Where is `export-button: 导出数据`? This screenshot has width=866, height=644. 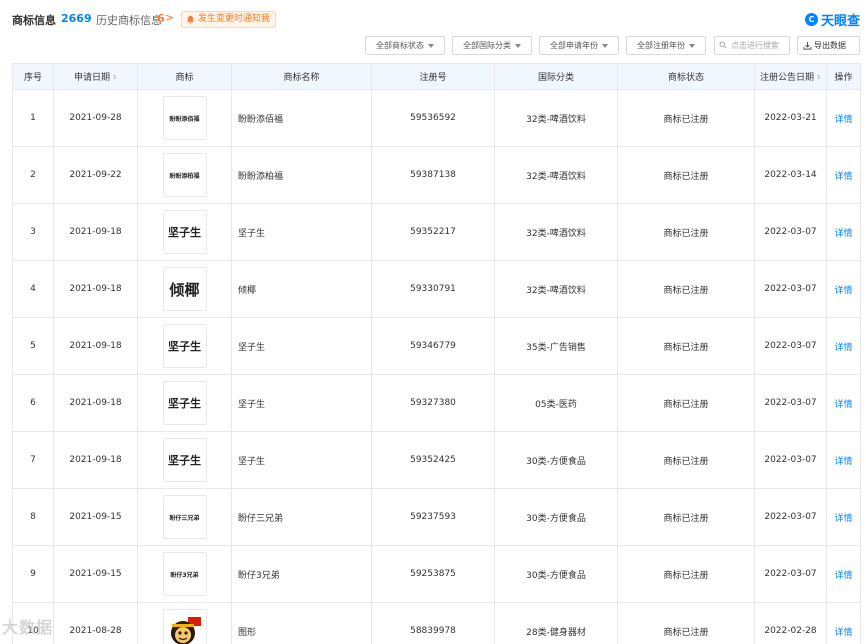 export-button: 导出数据 is located at coordinates (828, 45).